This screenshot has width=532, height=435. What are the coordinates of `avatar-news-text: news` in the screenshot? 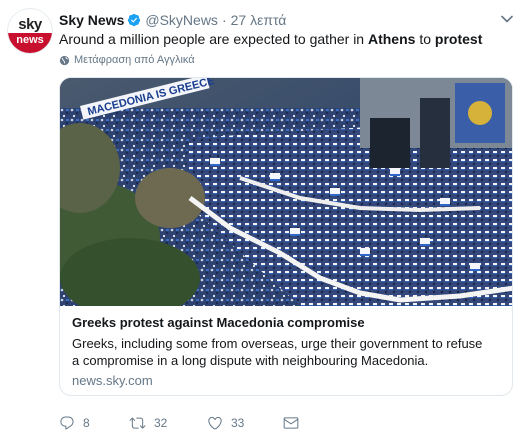 It's located at (30, 43).